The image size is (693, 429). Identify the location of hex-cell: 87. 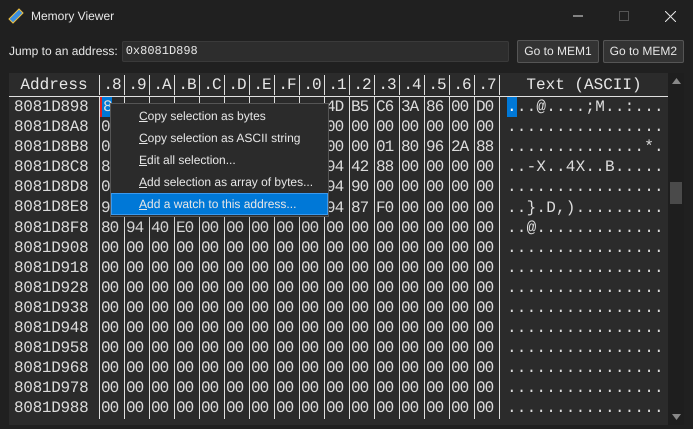
(359, 208).